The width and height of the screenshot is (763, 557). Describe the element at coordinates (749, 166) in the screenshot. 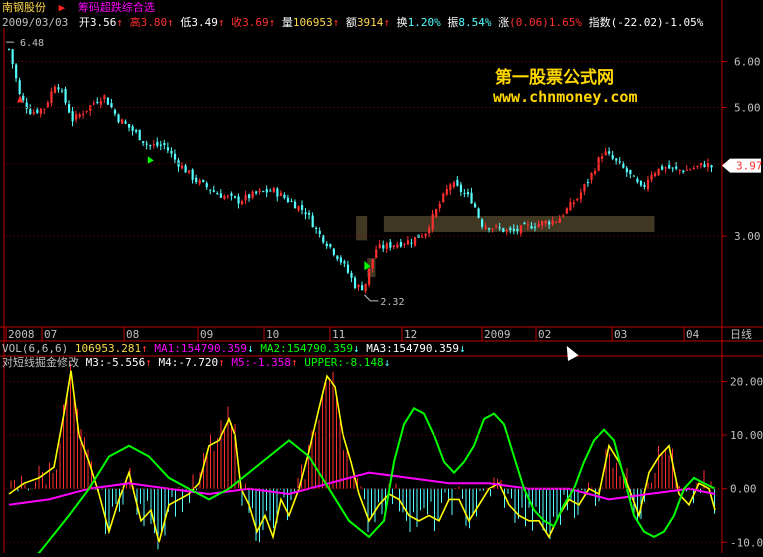

I see `last-price-label: 3.97` at that location.